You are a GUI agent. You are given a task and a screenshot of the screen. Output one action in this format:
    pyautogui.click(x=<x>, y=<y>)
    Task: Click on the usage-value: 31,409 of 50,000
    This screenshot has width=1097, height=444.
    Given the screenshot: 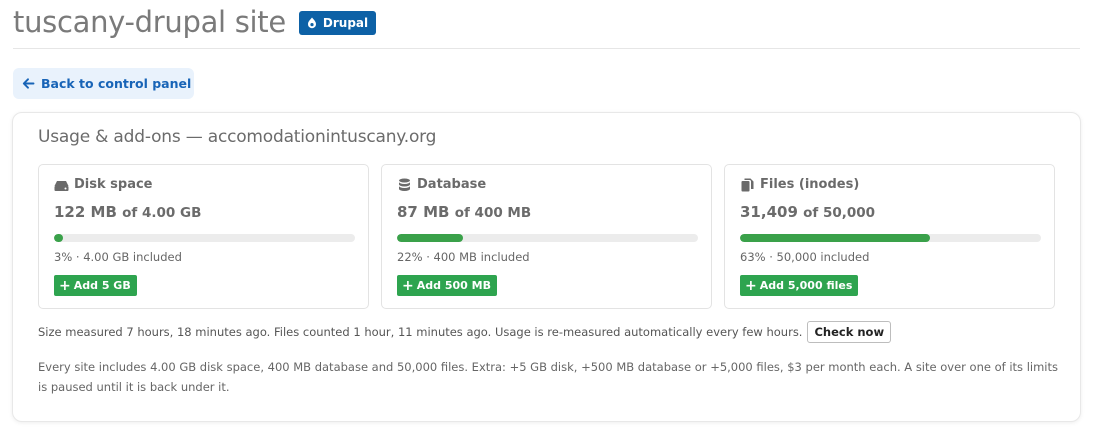 What is the action you would take?
    pyautogui.click(x=807, y=212)
    